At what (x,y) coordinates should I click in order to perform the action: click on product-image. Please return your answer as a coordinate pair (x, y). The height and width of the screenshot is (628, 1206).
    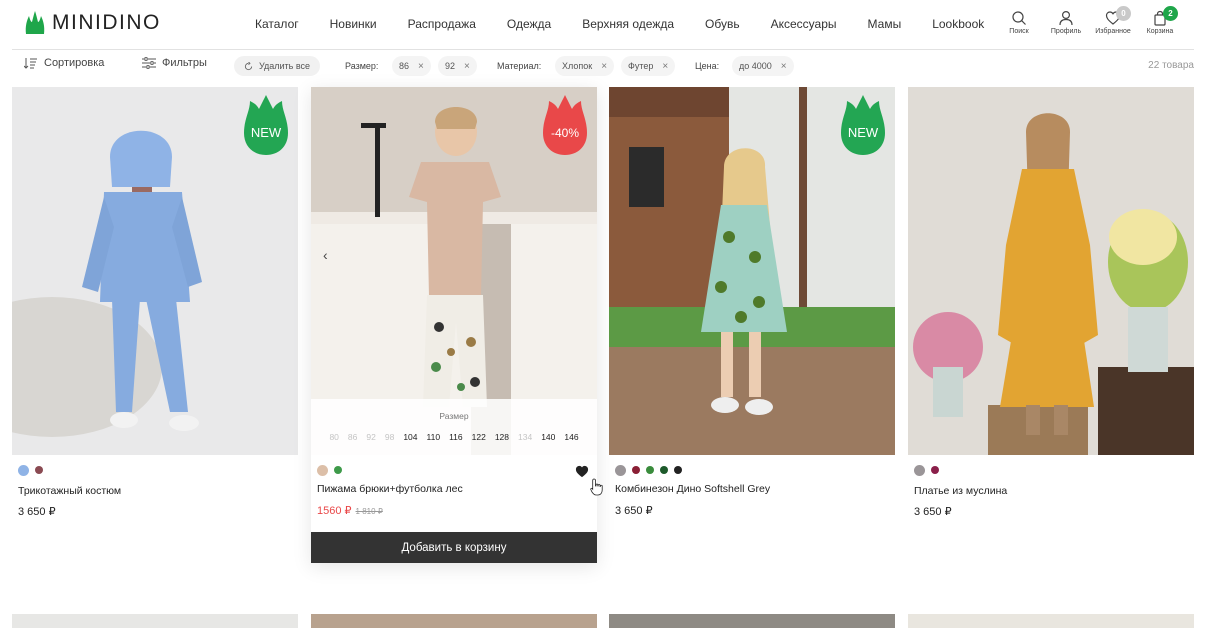
    Looking at the image, I should click on (1051, 271).